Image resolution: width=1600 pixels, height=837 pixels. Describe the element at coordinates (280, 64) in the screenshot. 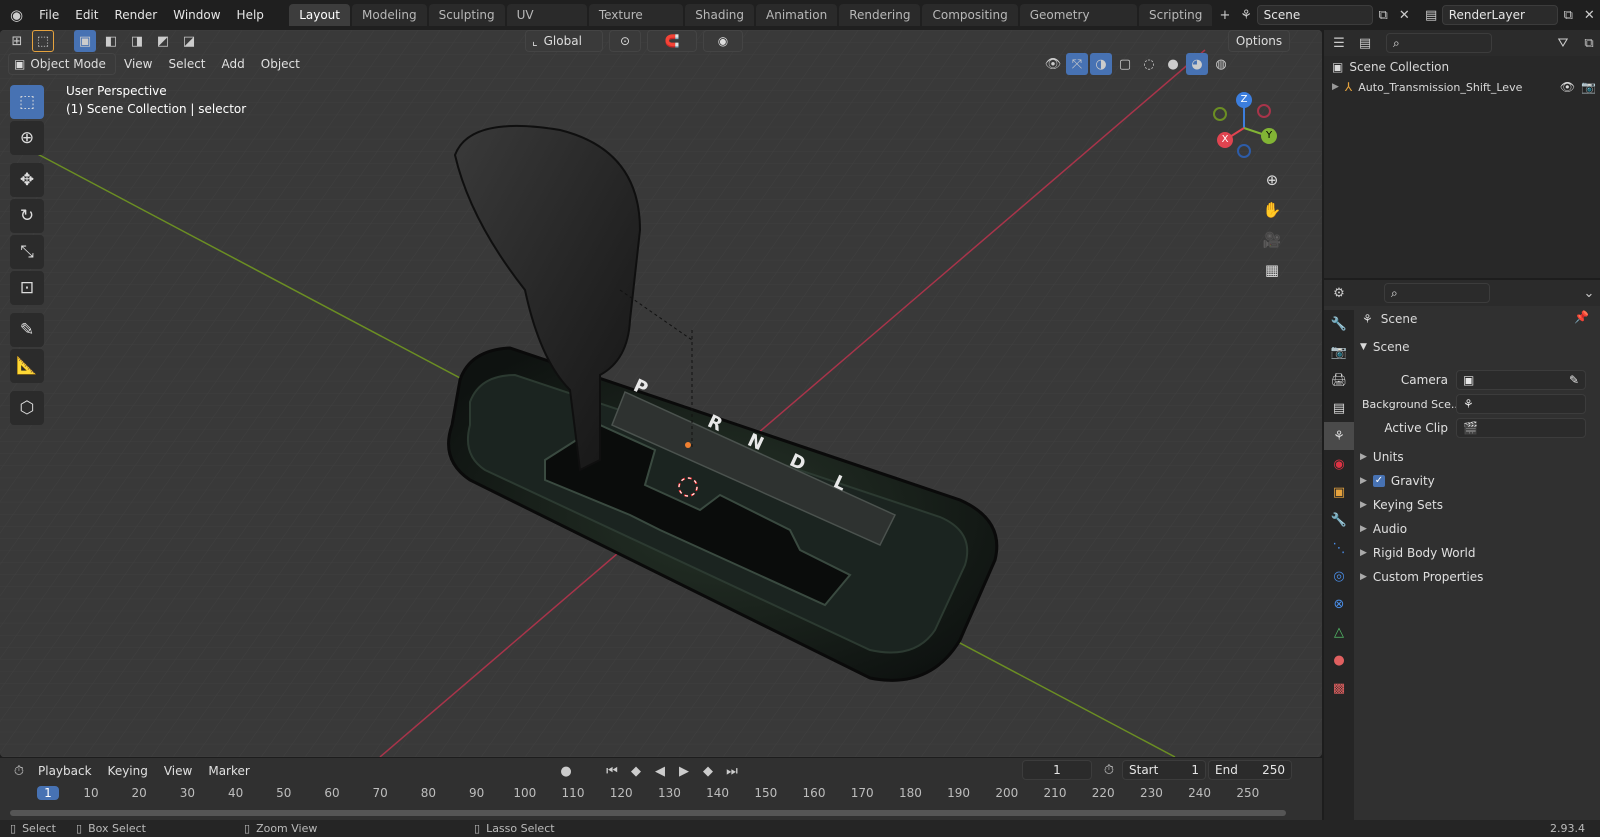

I see `viewport-menu-object: Object` at that location.